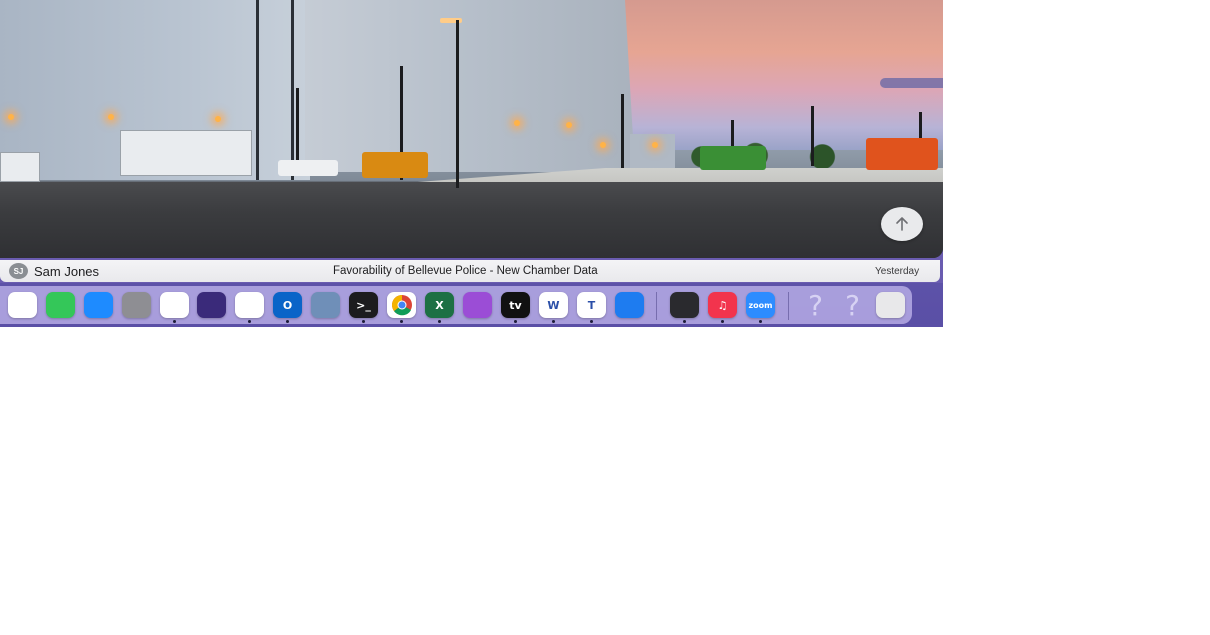 The height and width of the screenshot is (635, 1210). I want to click on unknown-app-label: ?, so click(815, 305).